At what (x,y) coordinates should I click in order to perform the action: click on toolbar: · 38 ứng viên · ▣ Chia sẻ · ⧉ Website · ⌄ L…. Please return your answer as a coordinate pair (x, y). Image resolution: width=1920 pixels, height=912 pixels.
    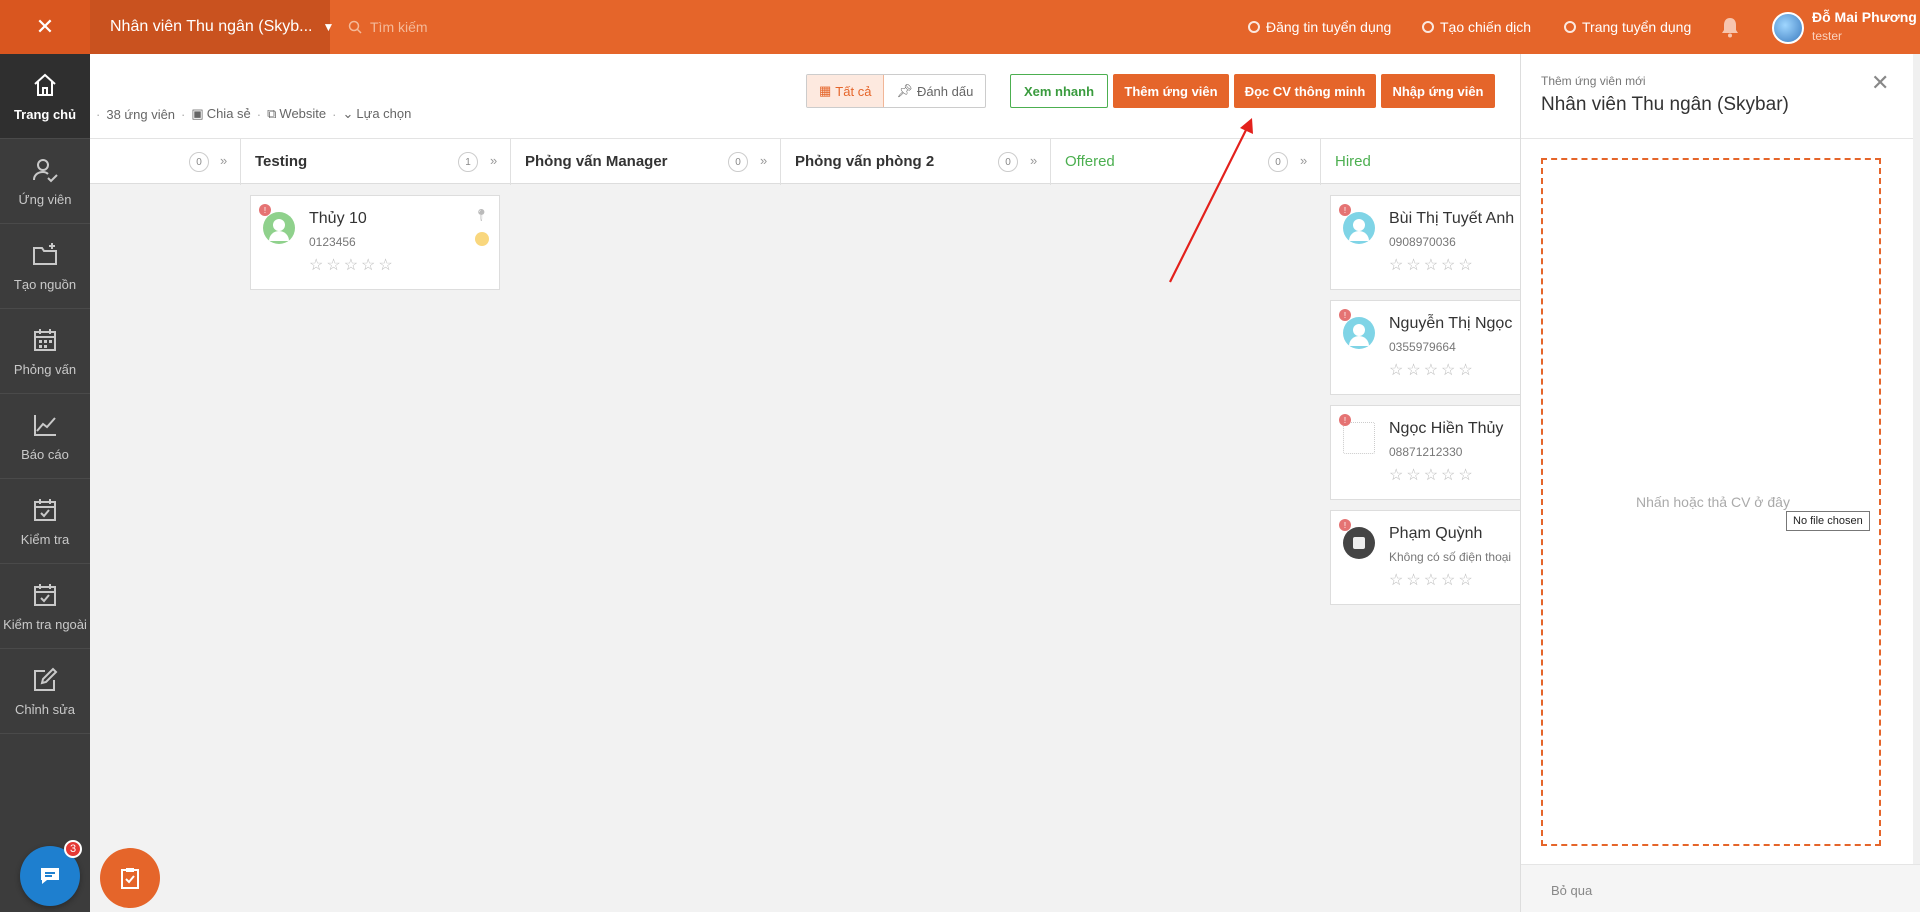
    Looking at the image, I should click on (805, 96).